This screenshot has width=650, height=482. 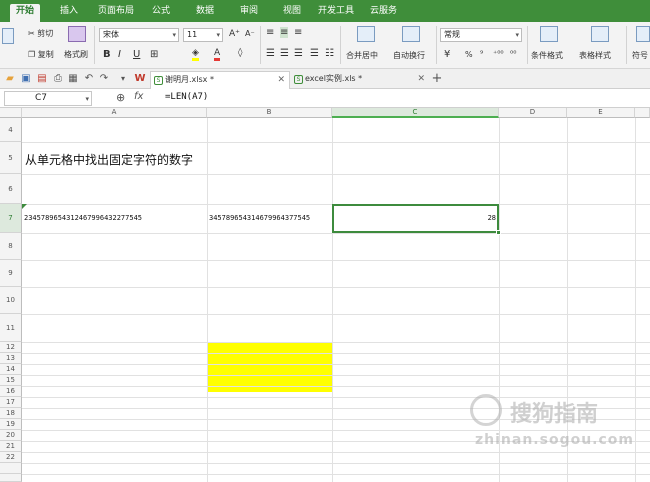 I want to click on currency-button: ¥, so click(x=447, y=54).